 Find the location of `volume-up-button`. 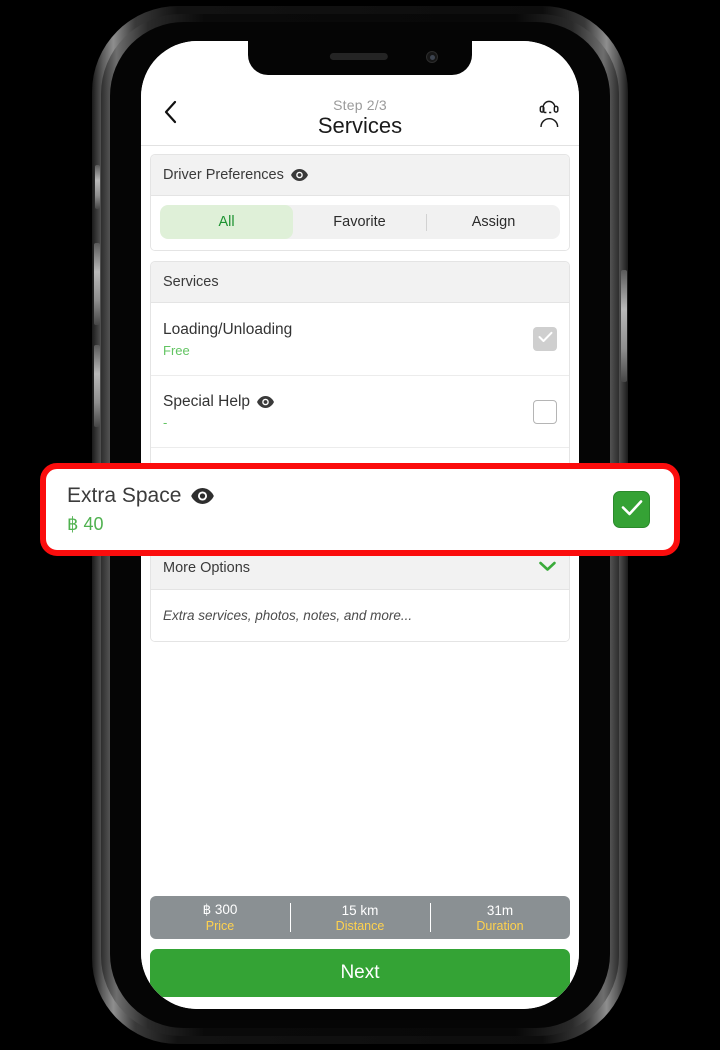

volume-up-button is located at coordinates (97, 284).